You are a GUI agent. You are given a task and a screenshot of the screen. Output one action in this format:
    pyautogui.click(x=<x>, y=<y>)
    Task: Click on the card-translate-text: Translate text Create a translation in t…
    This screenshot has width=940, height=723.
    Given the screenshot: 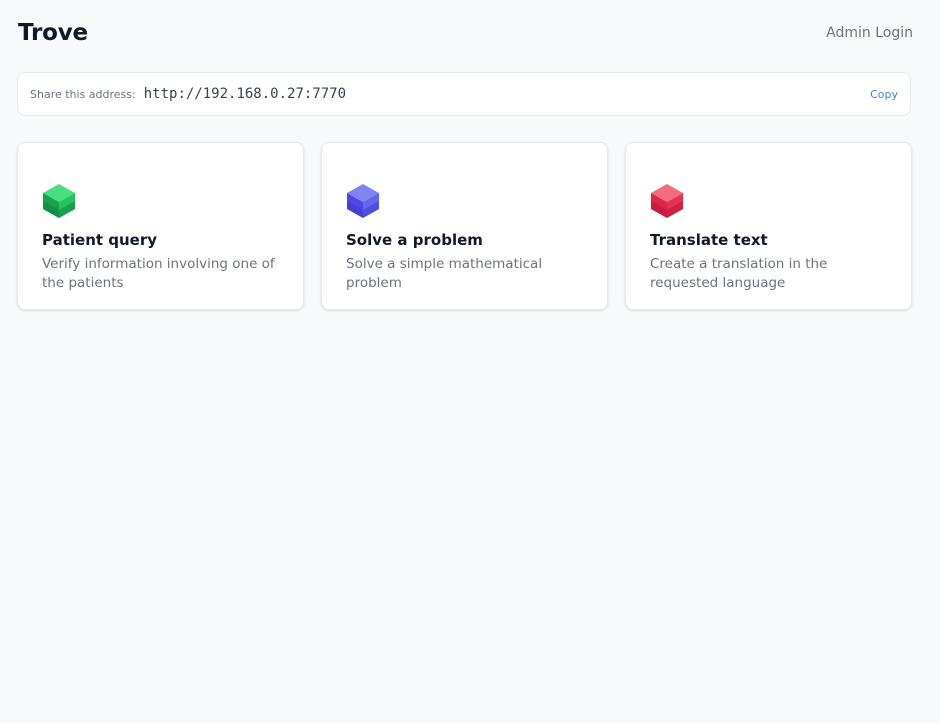 What is the action you would take?
    pyautogui.click(x=768, y=226)
    